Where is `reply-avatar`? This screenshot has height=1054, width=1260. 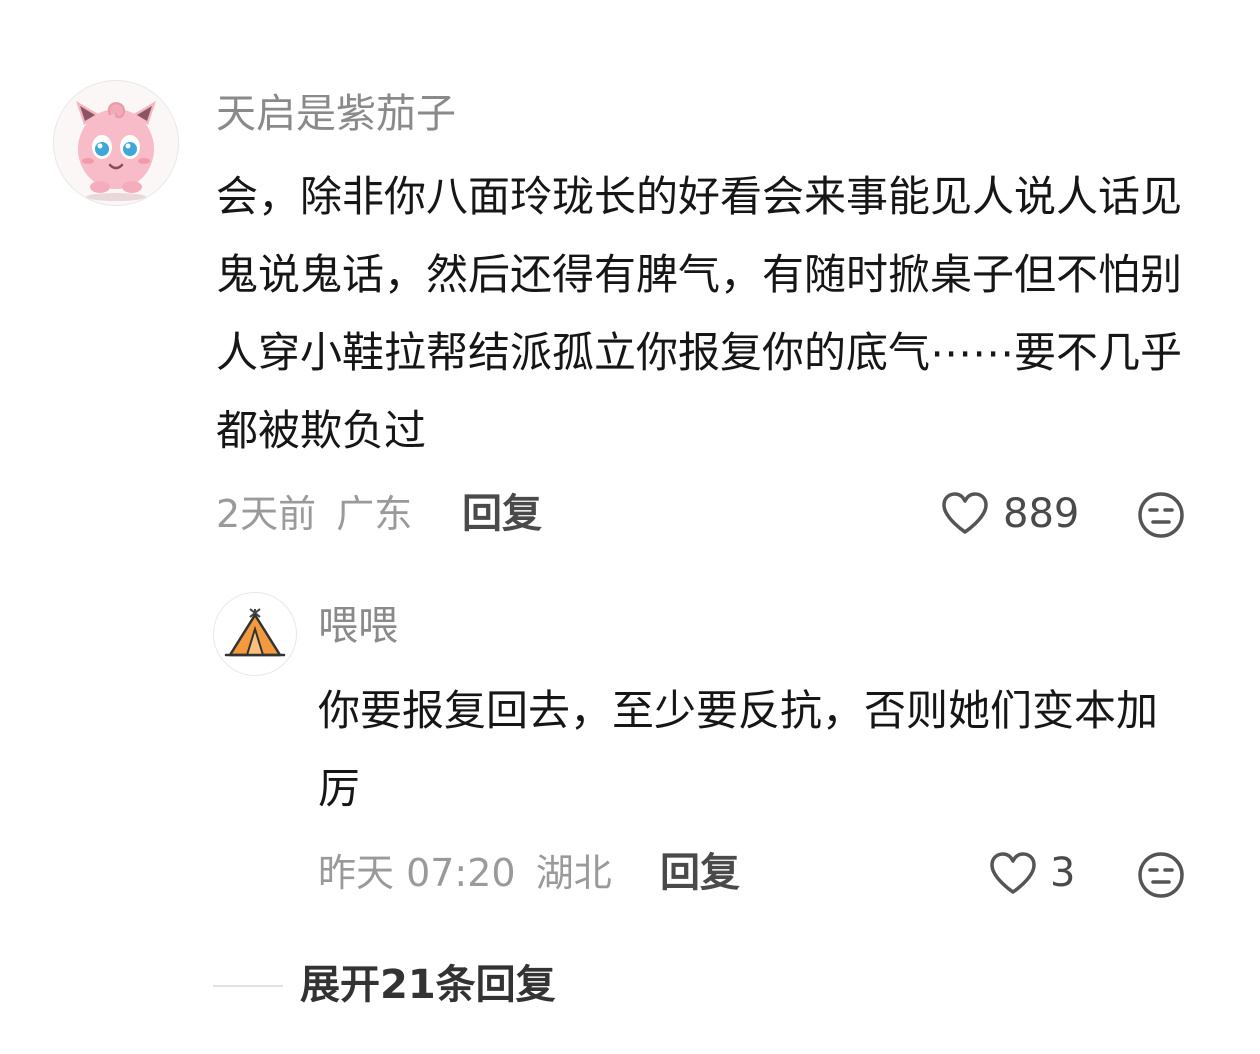
reply-avatar is located at coordinates (255, 634).